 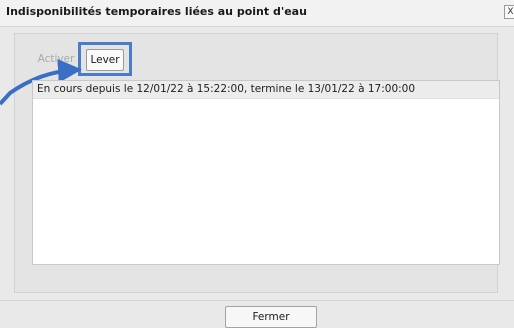 What do you see at coordinates (271, 317) in the screenshot?
I see `fermer-button: Fermer` at bounding box center [271, 317].